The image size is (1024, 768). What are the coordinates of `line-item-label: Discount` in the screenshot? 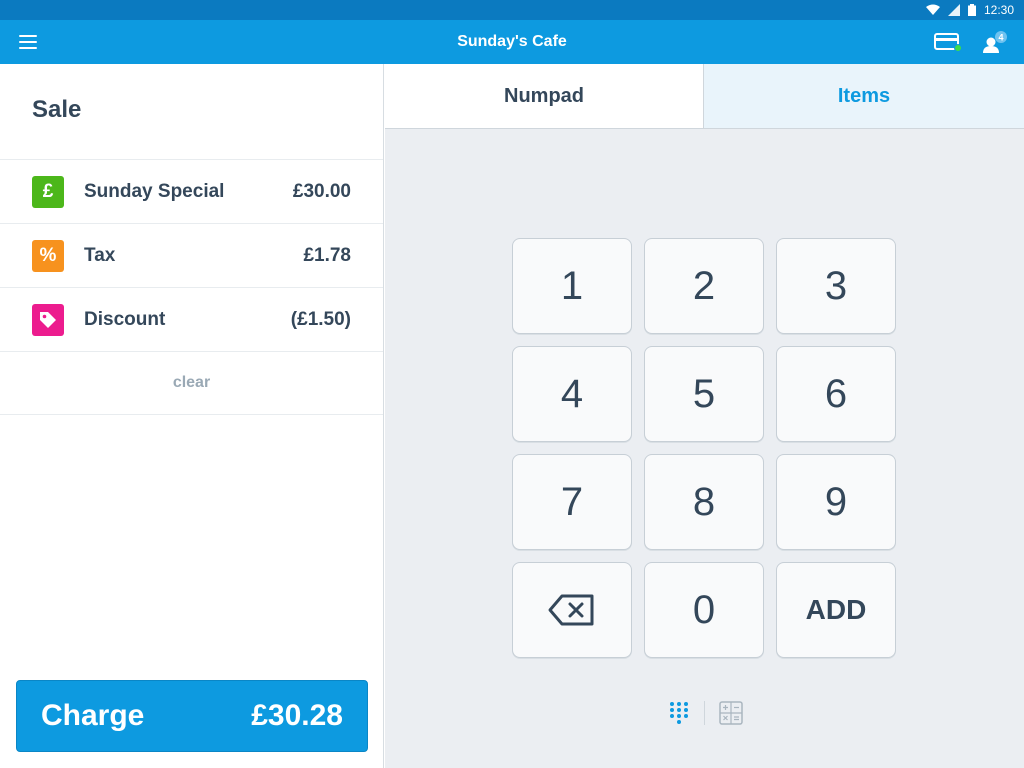 It's located at (125, 319).